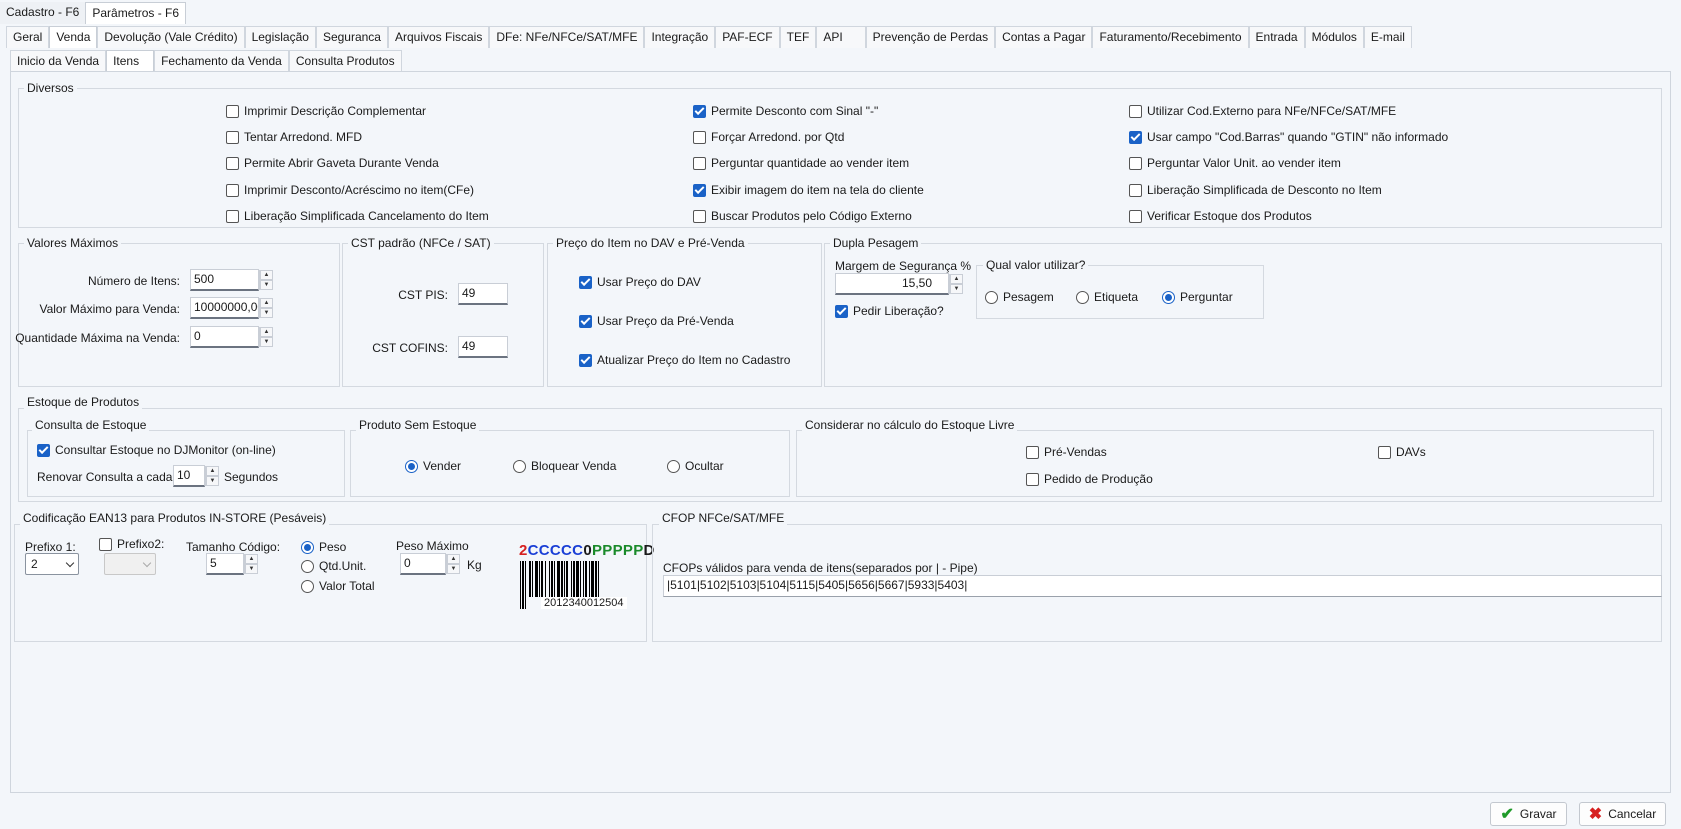 This screenshot has width=1681, height=829. What do you see at coordinates (1220, 216) in the screenshot?
I see `diversos-checkbox-15: Verificar Estoque dos Produtos` at bounding box center [1220, 216].